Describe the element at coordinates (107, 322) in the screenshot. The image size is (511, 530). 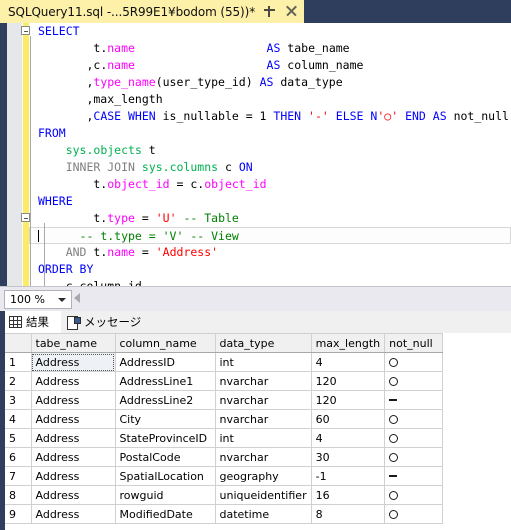
I see `tab-messages: メッセージ` at that location.